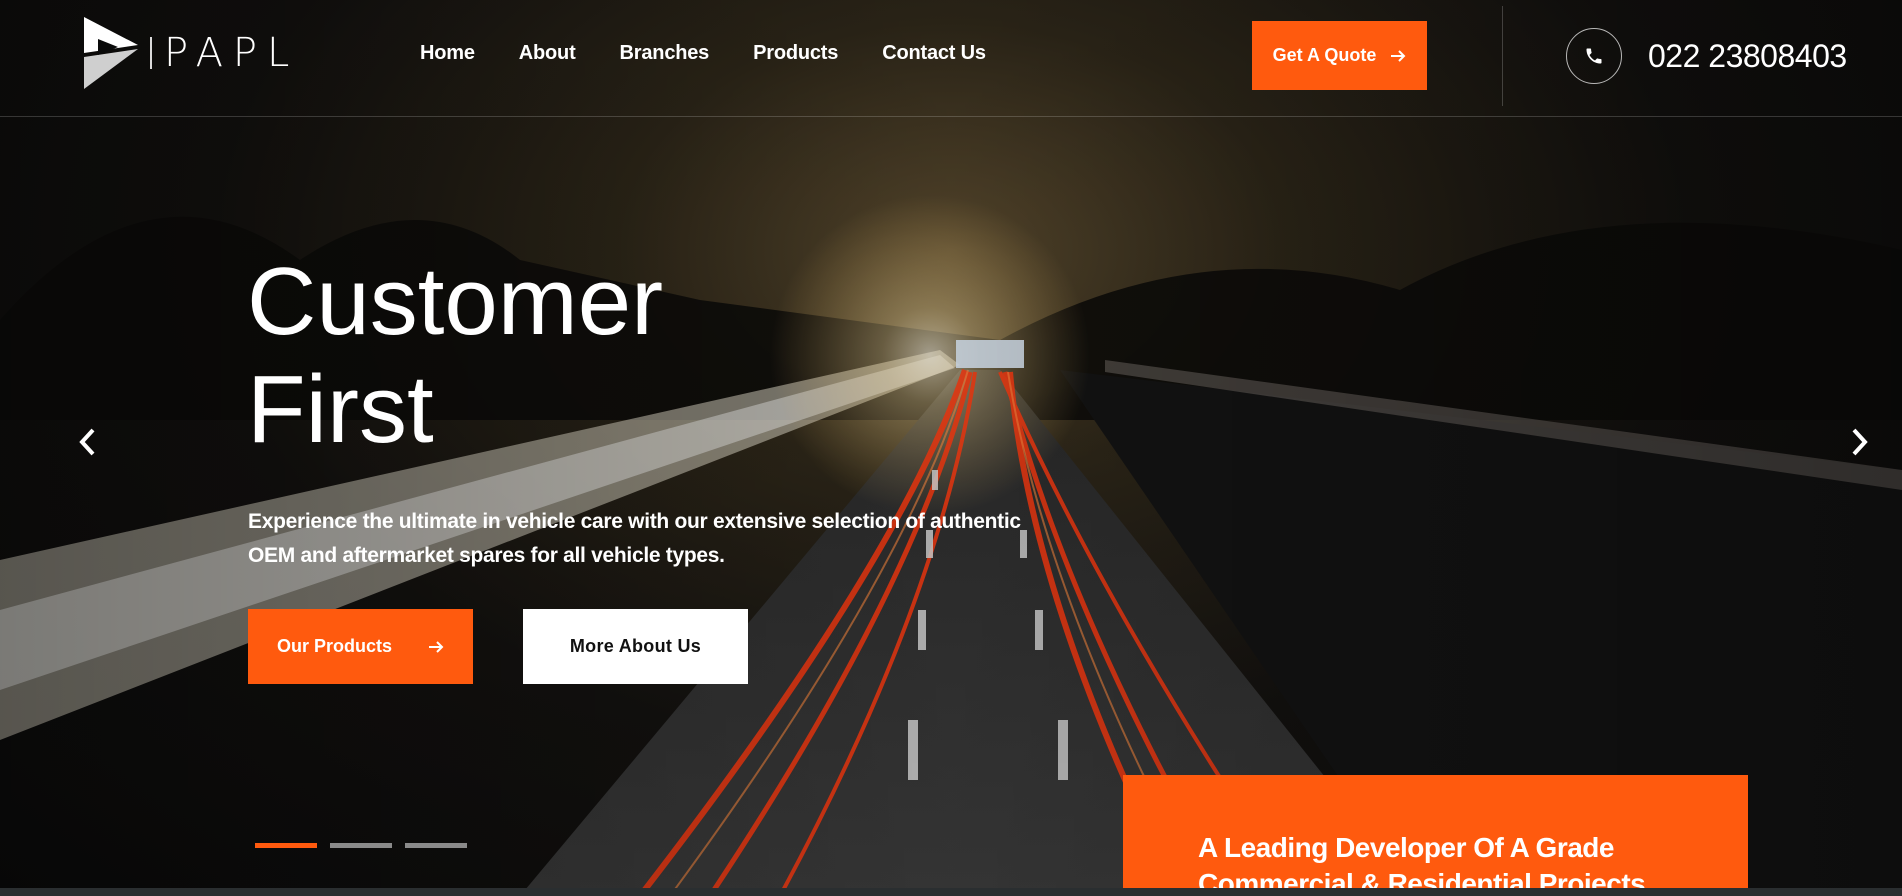 This screenshot has height=896, width=1902. Describe the element at coordinates (547, 53) in the screenshot. I see `nav-item-about: About` at that location.